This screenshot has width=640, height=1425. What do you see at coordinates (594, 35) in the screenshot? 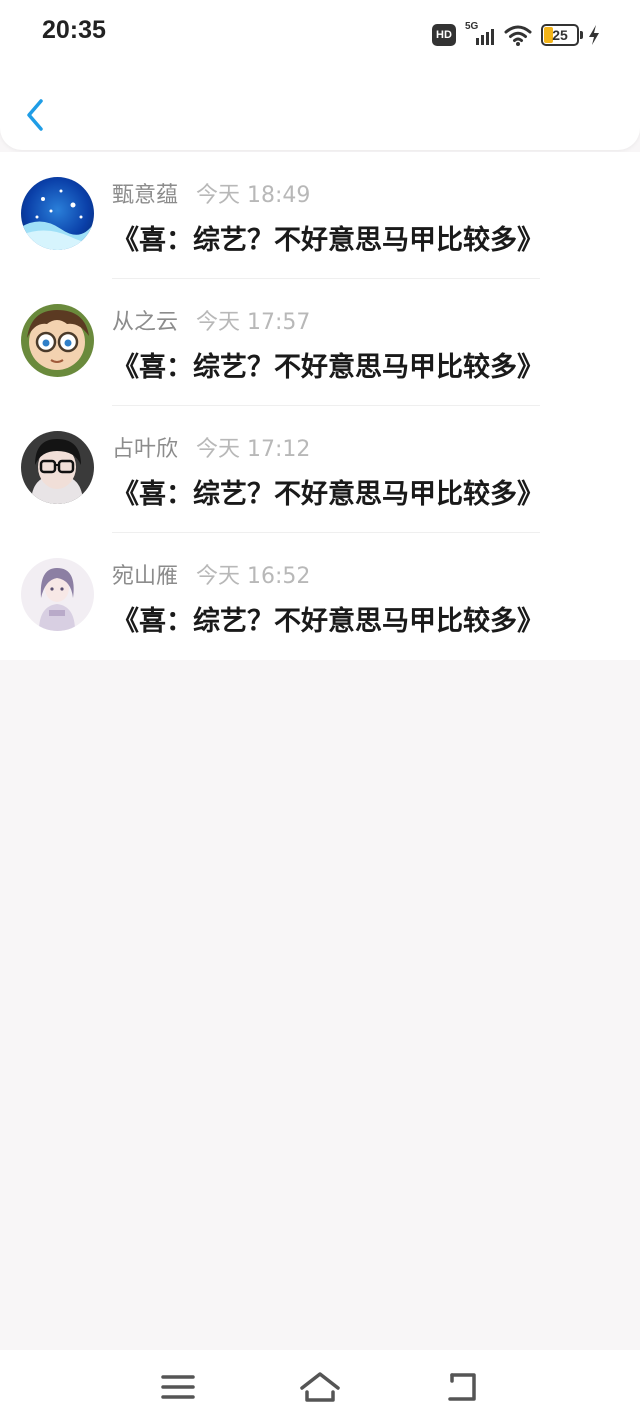
I see `charging-bolt-icon` at bounding box center [594, 35].